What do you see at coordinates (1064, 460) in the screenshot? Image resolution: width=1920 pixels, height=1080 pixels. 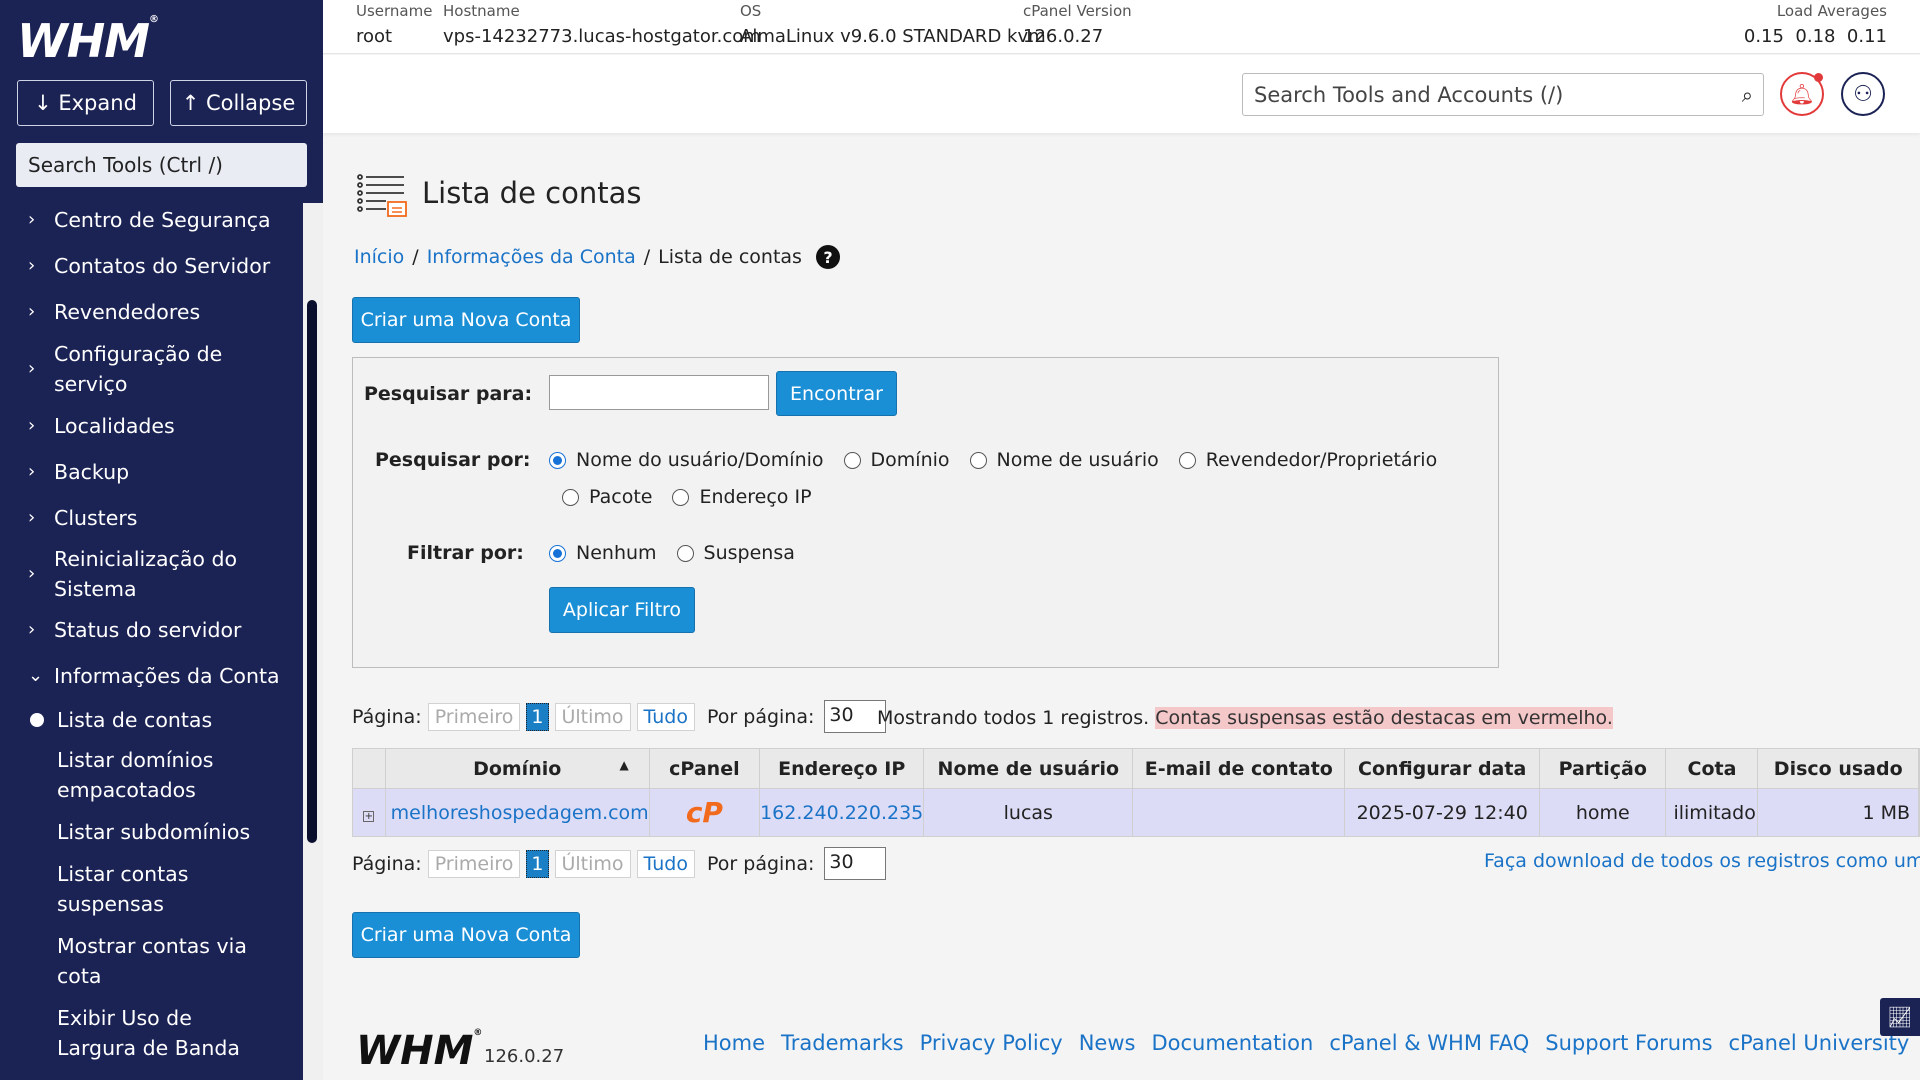 I see `radio-username: Nome de usuário` at bounding box center [1064, 460].